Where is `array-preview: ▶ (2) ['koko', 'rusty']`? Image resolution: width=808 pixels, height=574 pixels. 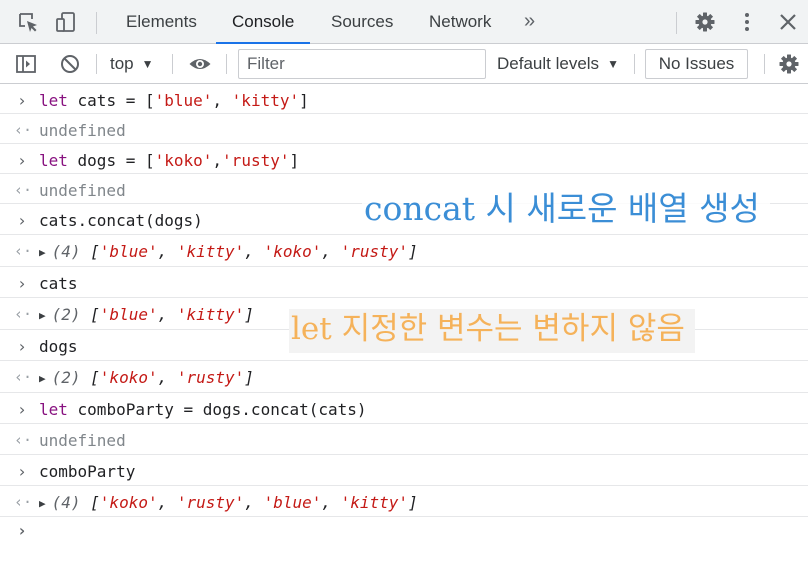
array-preview: ▶ (2) ['koko', 'rusty'] is located at coordinates (146, 377).